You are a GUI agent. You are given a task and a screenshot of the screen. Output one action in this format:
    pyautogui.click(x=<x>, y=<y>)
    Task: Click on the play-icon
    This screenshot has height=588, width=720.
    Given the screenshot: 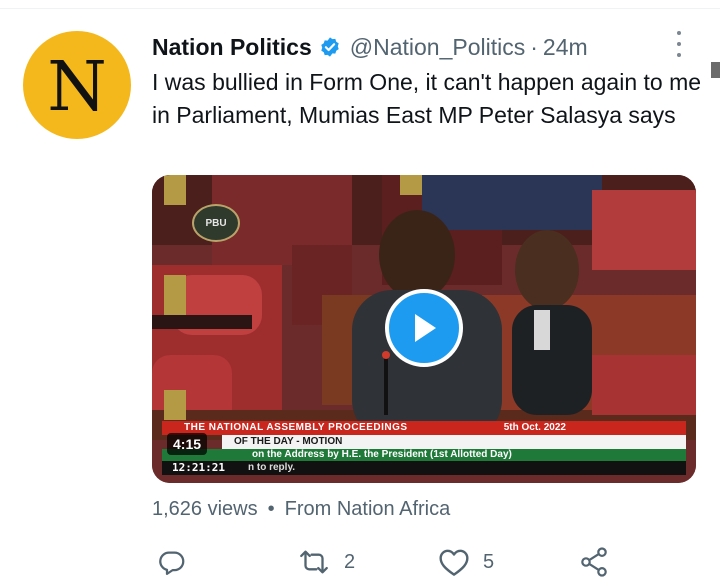 What is the action you would take?
    pyautogui.click(x=424, y=328)
    